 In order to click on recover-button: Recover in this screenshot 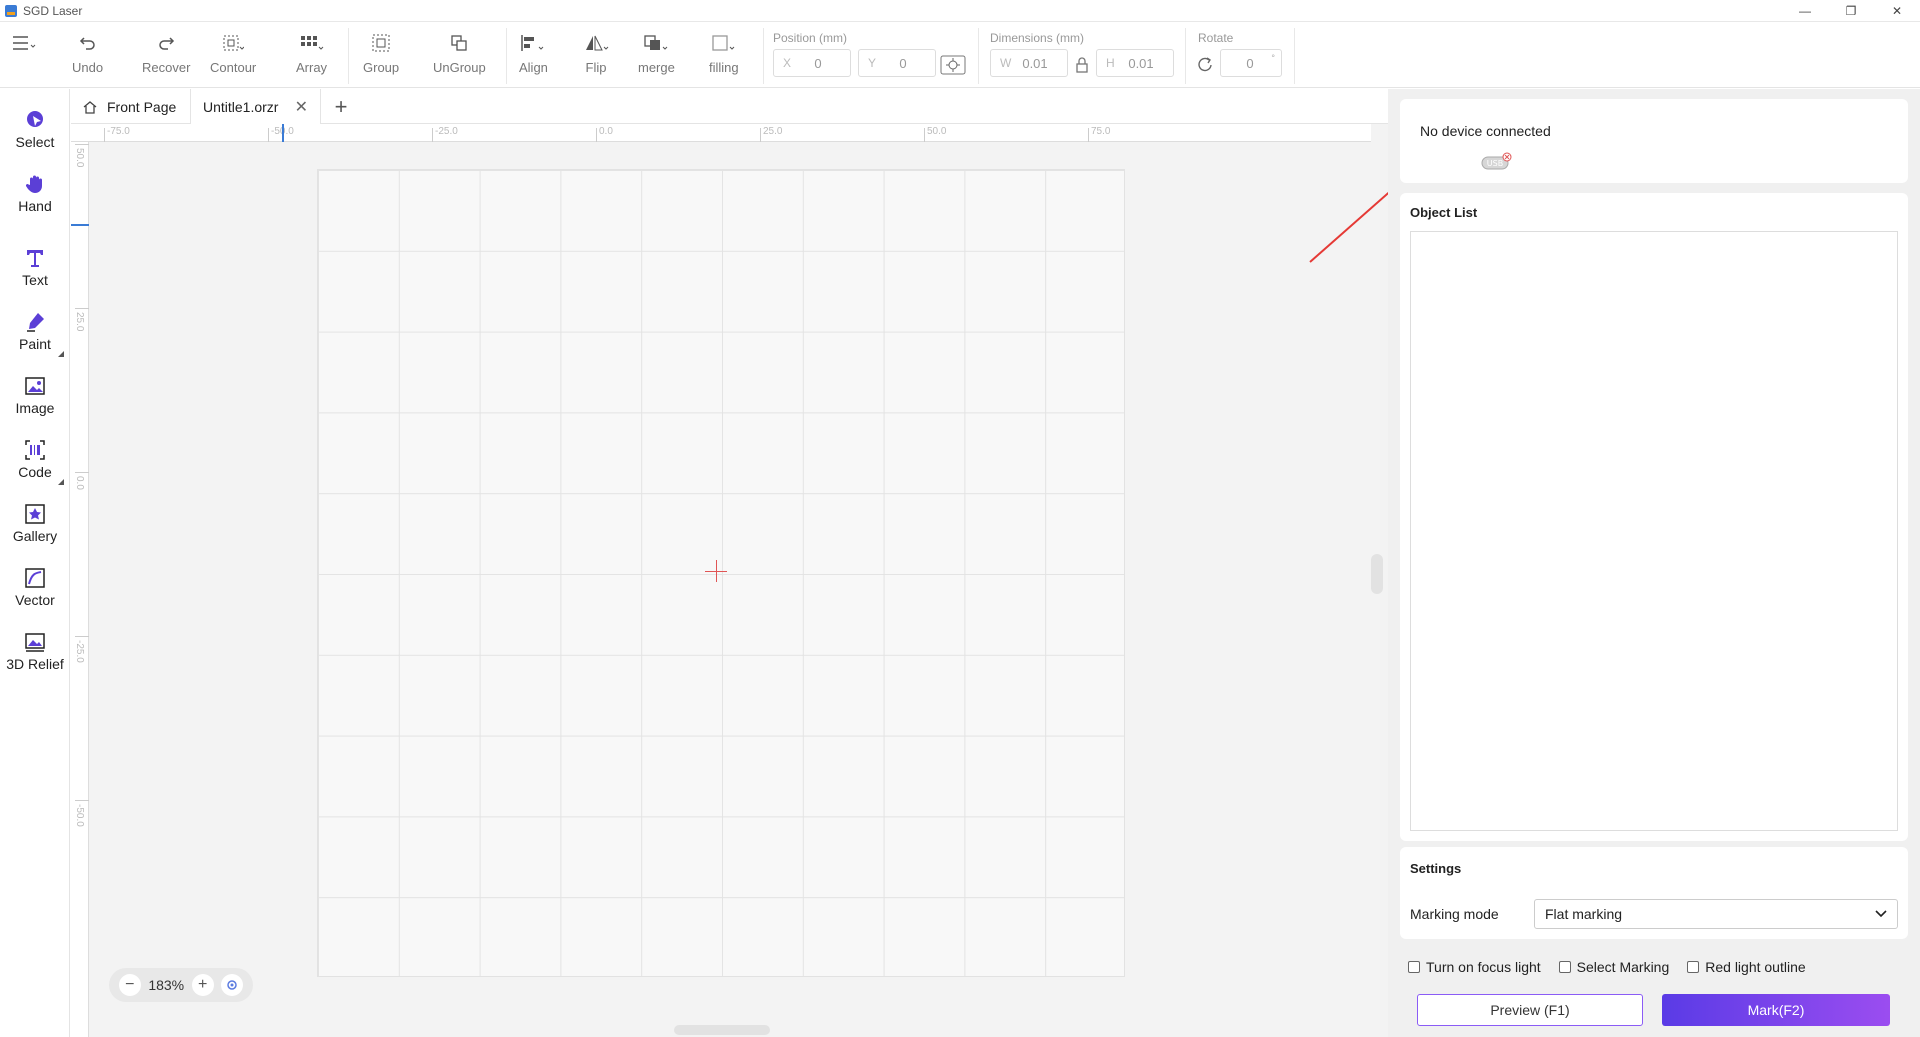, I will do `click(166, 57)`.